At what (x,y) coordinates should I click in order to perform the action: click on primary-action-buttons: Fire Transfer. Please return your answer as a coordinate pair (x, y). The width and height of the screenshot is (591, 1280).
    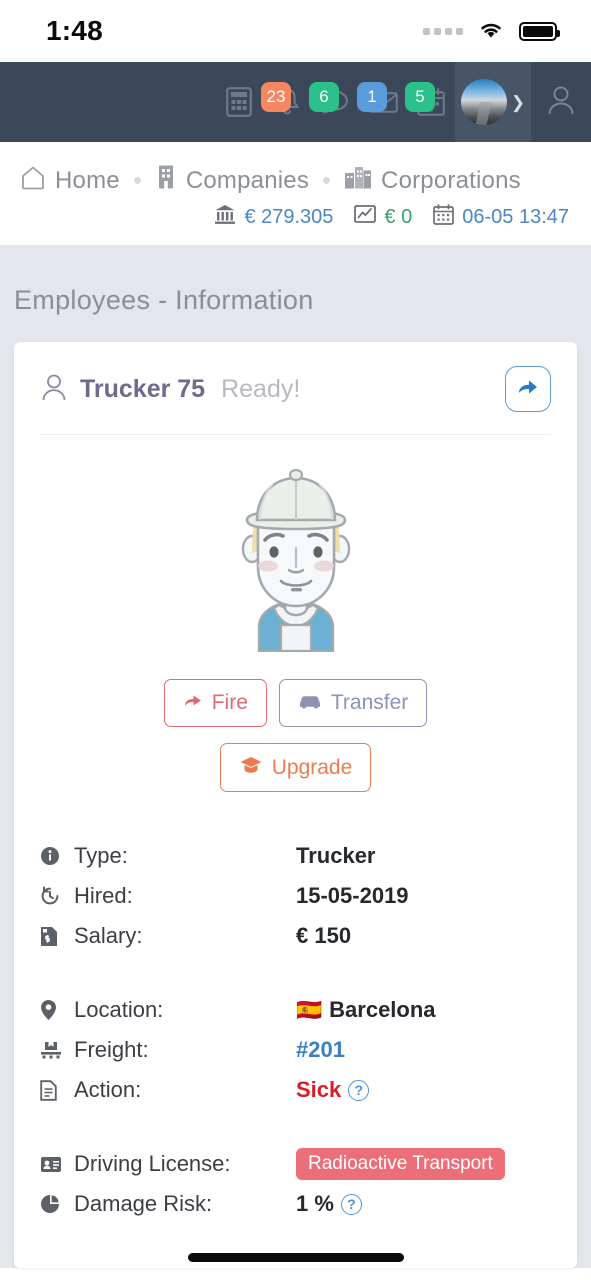
    Looking at the image, I should click on (295, 694).